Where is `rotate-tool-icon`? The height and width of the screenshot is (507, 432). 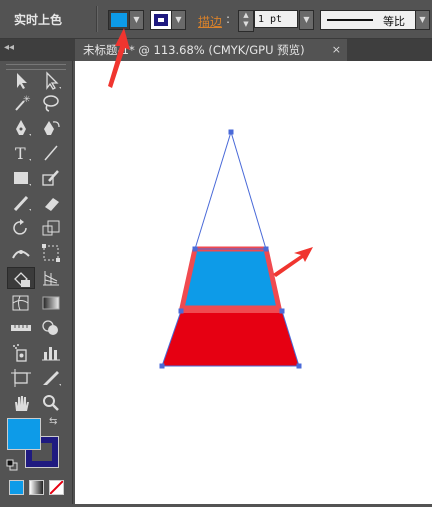
rotate-tool-icon is located at coordinates (21, 228).